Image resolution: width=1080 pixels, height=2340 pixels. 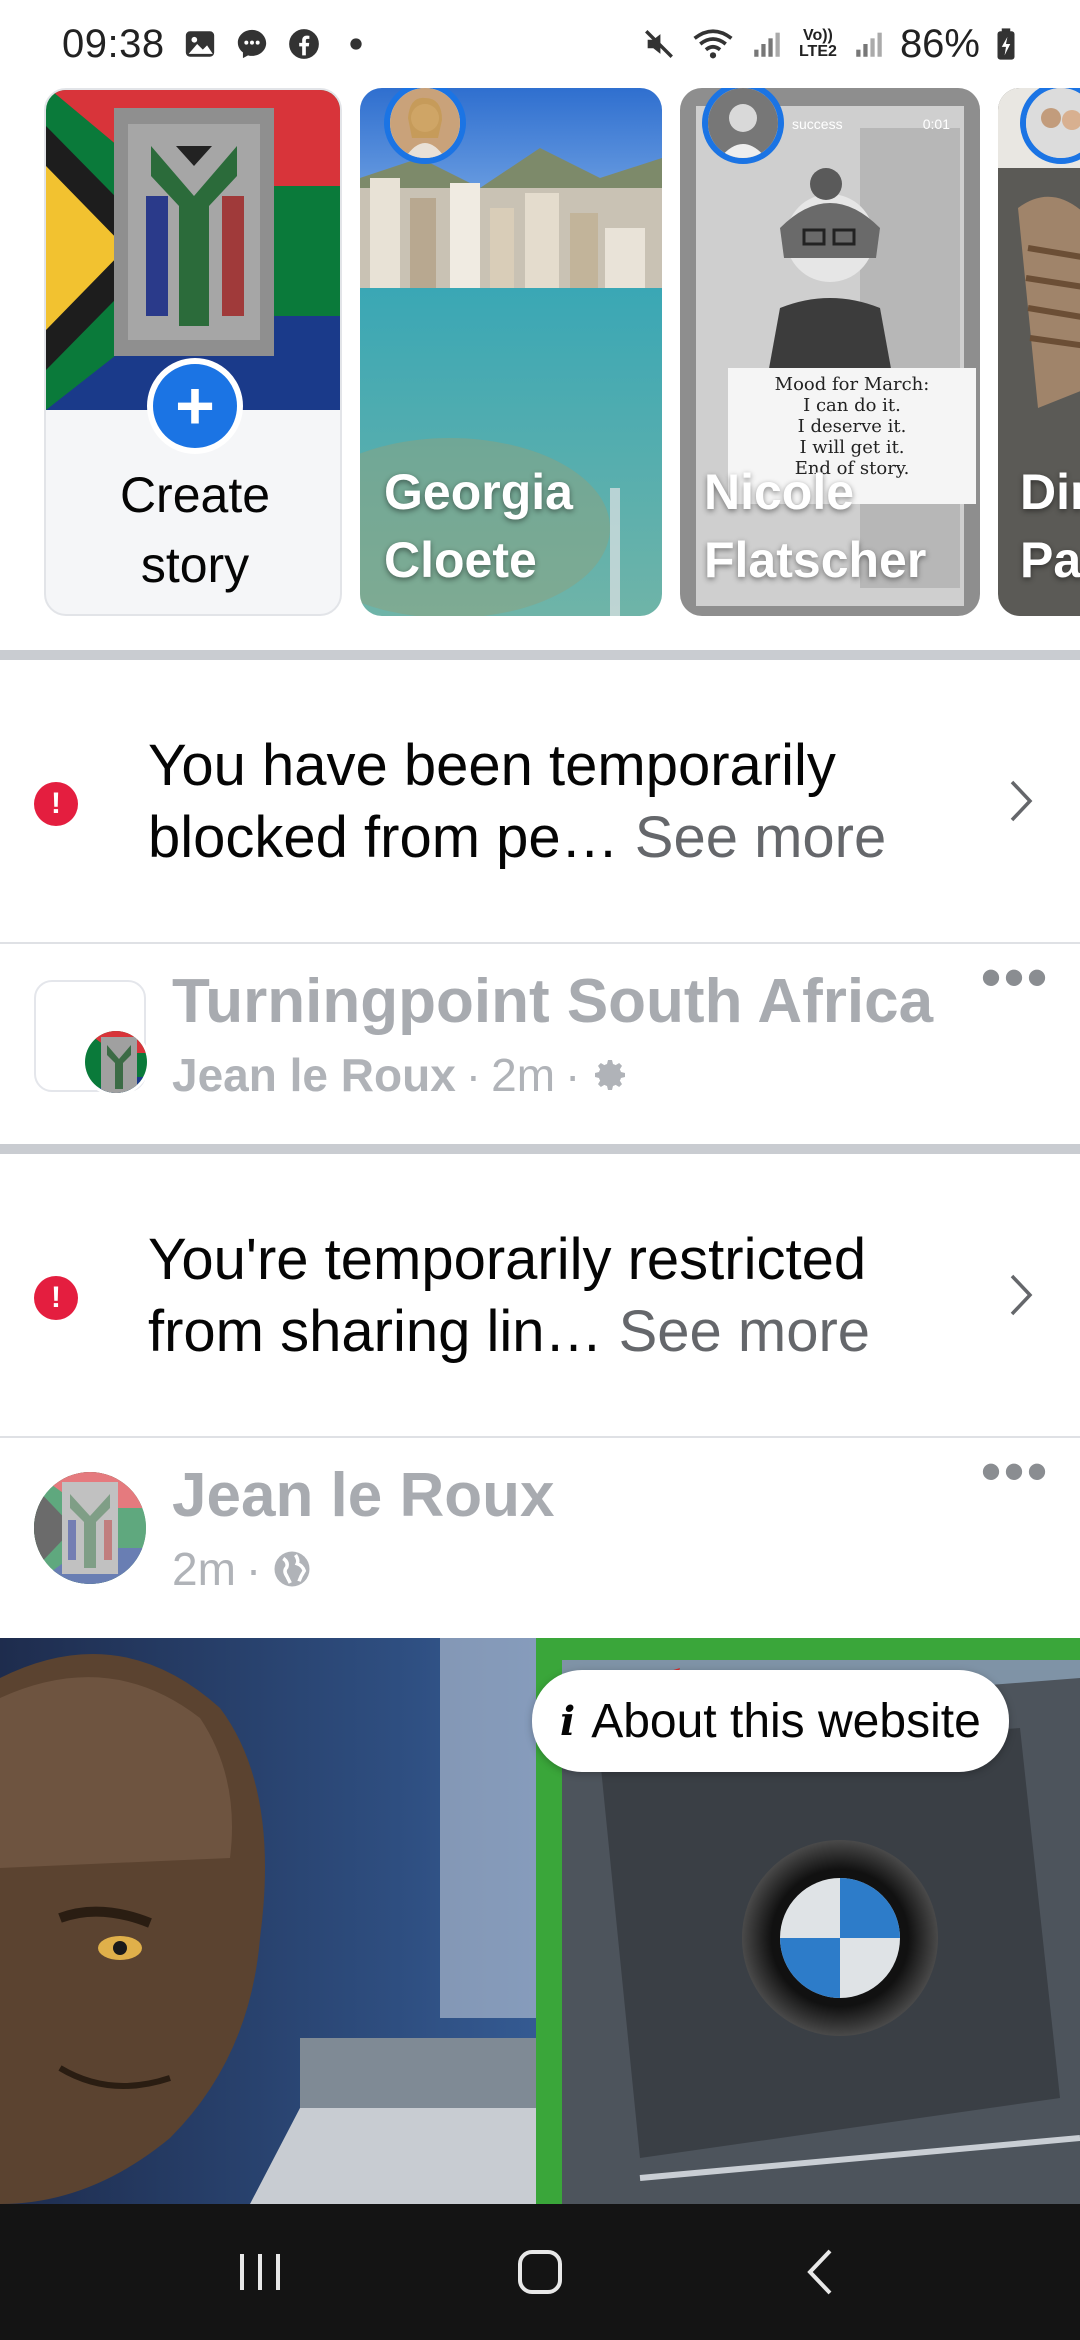 I want to click on system-nav-bar, so click(x=540, y=2272).